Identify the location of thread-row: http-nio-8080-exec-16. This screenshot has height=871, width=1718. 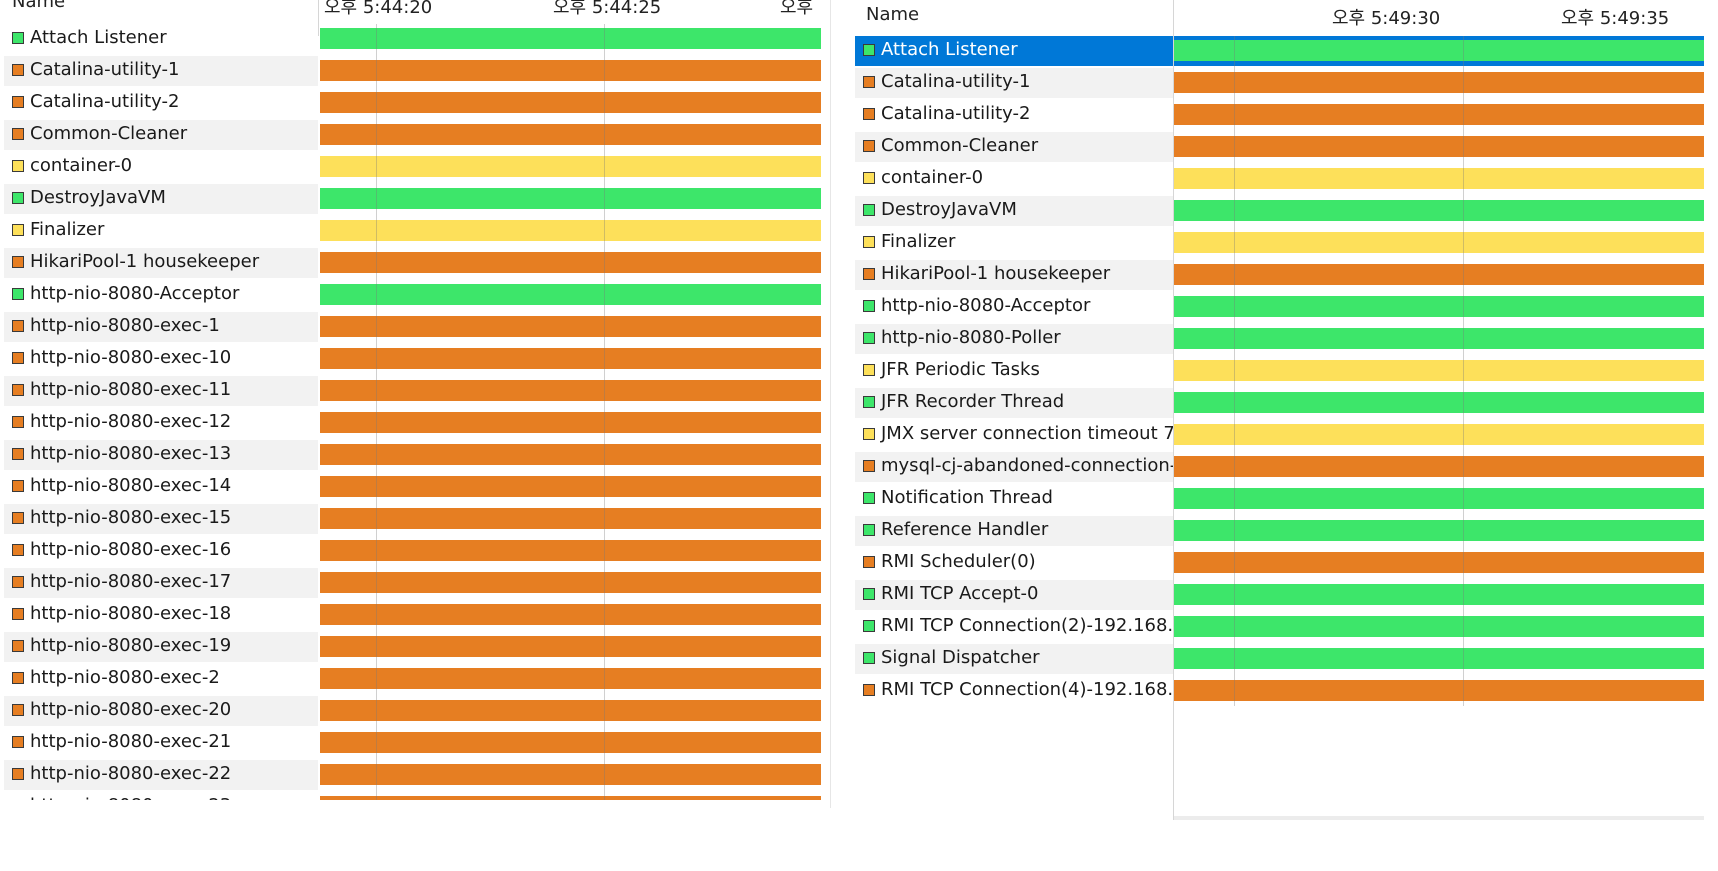
(161, 551).